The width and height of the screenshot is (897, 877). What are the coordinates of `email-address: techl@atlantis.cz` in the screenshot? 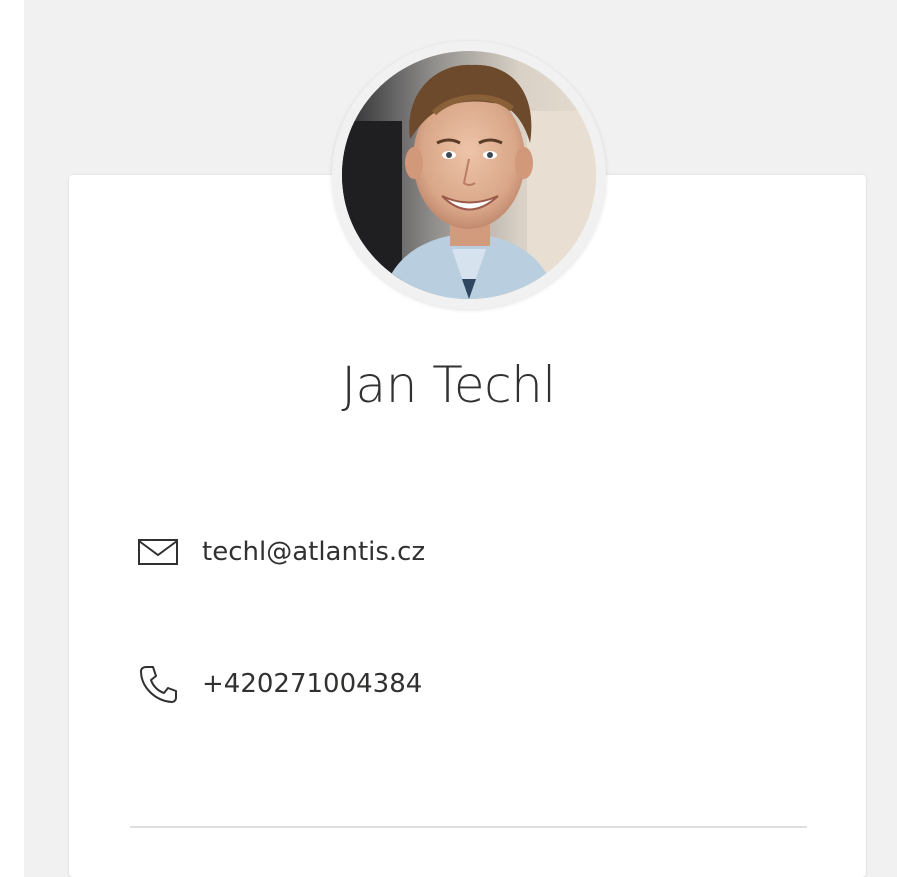 It's located at (313, 552).